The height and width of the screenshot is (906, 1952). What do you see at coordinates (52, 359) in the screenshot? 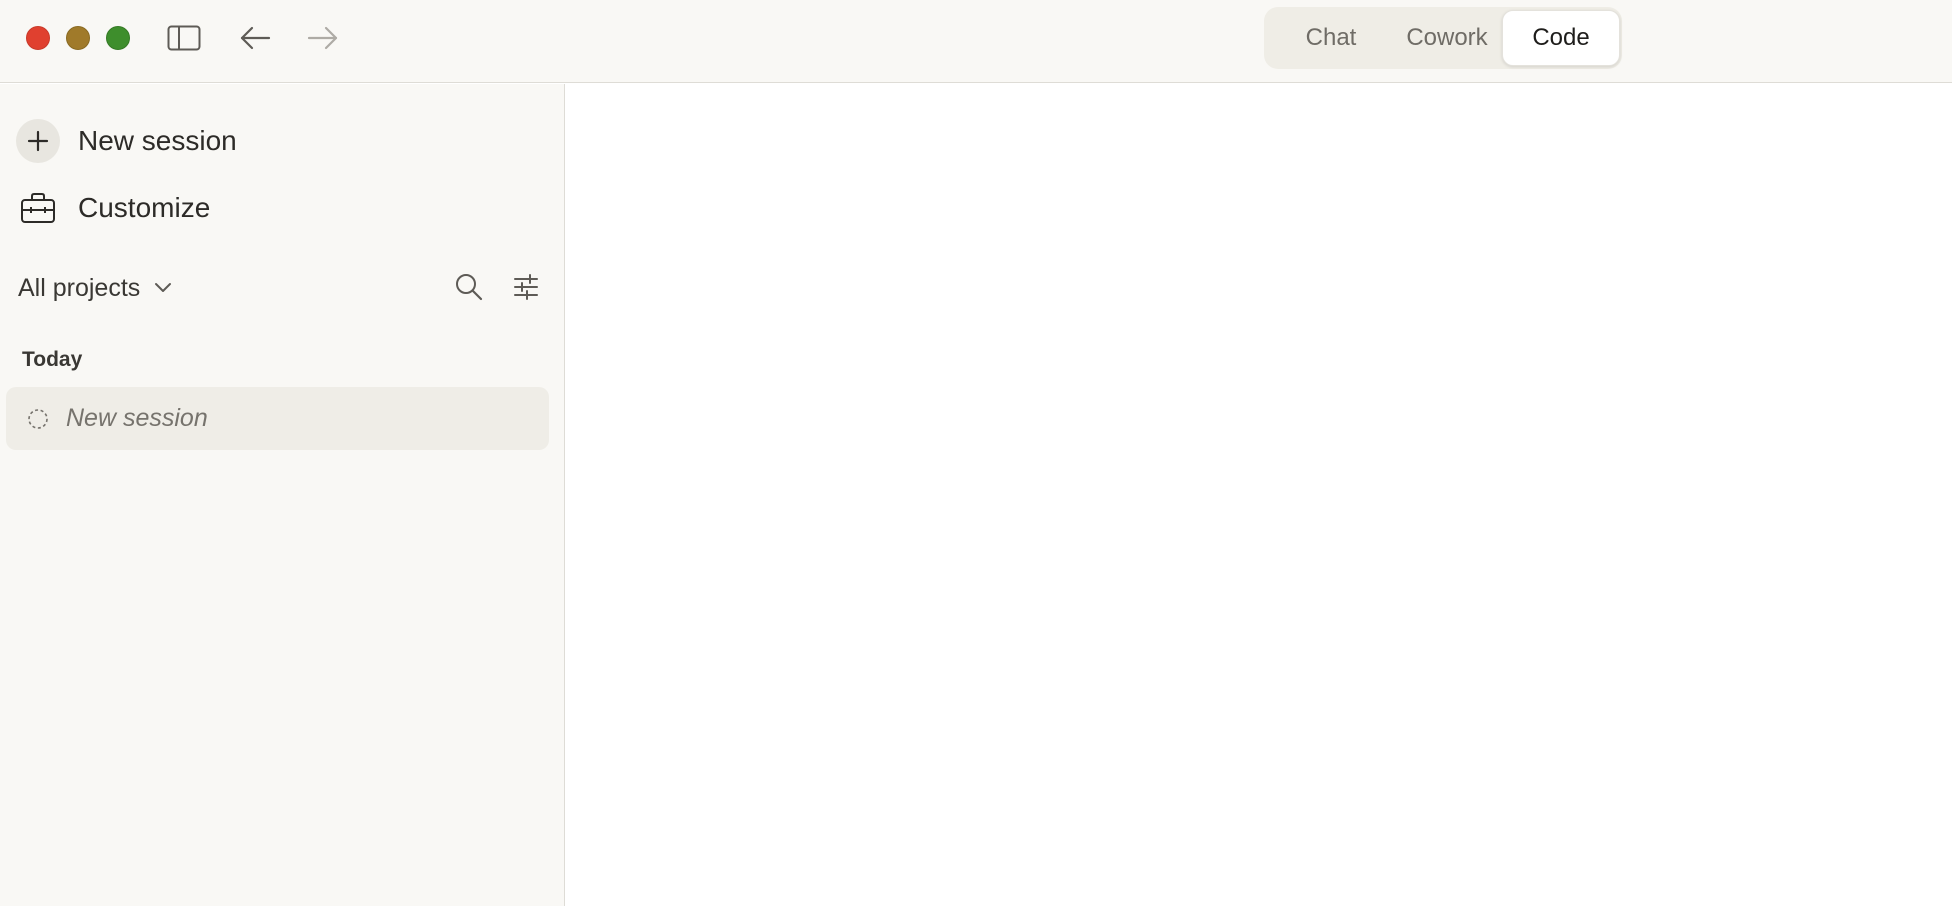
I see `section-heading-today: Today` at bounding box center [52, 359].